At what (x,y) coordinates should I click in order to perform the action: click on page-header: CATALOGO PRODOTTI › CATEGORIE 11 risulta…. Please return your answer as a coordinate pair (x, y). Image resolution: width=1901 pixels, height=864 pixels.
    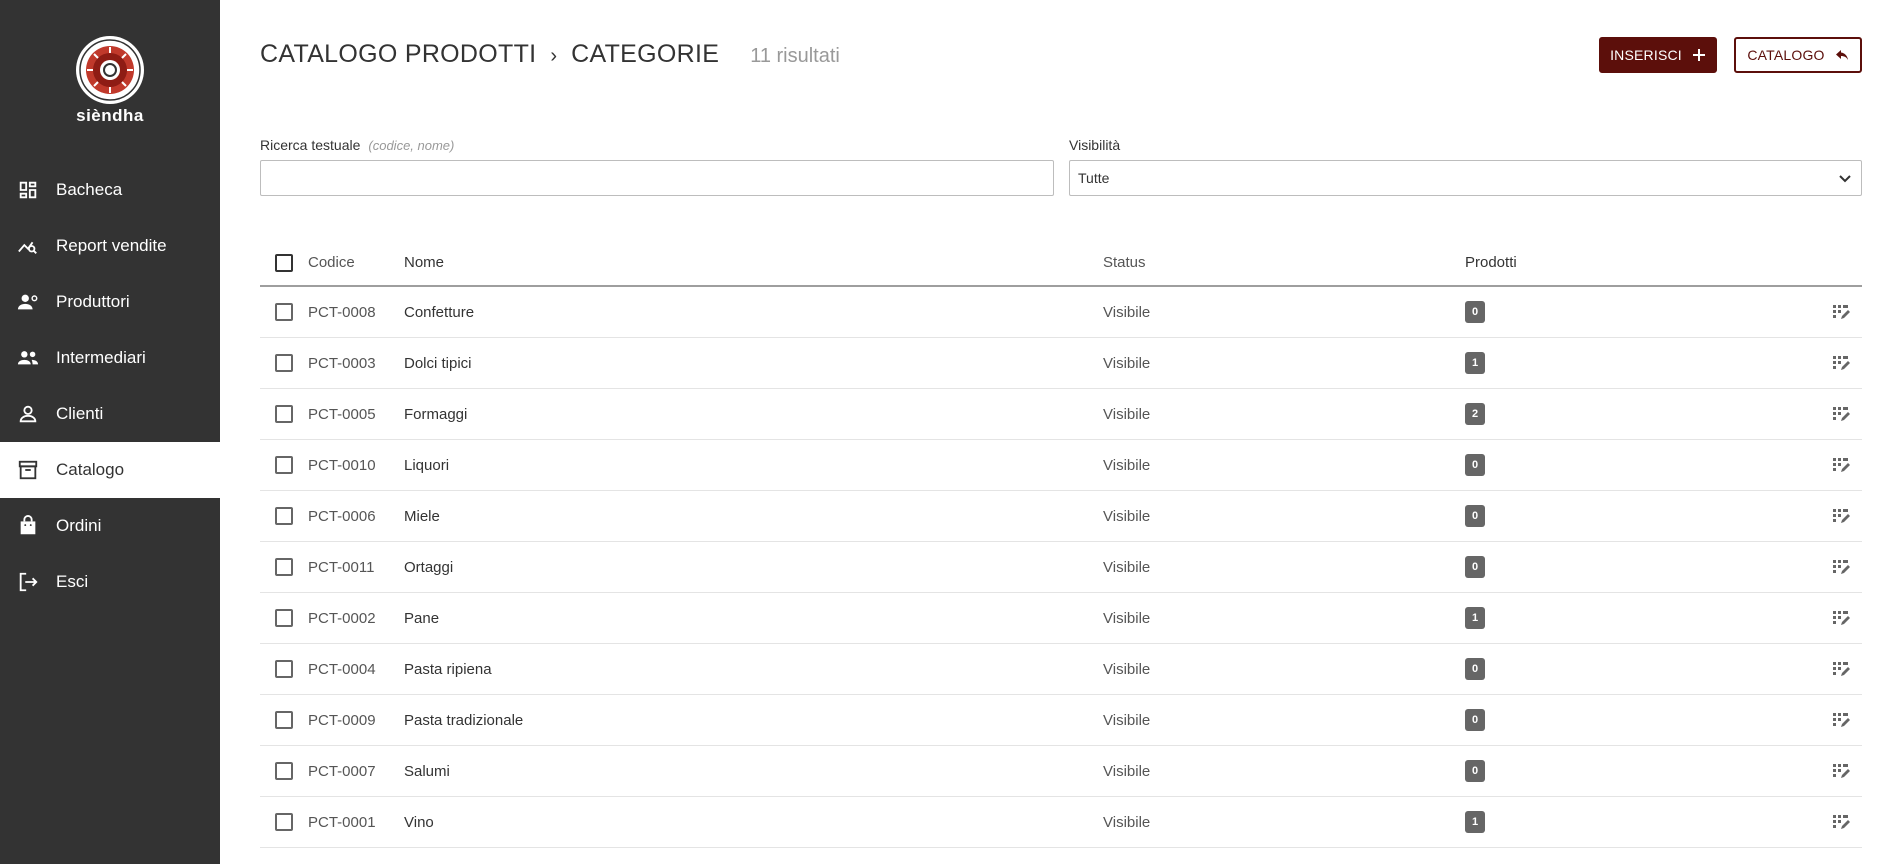
    Looking at the image, I should click on (550, 54).